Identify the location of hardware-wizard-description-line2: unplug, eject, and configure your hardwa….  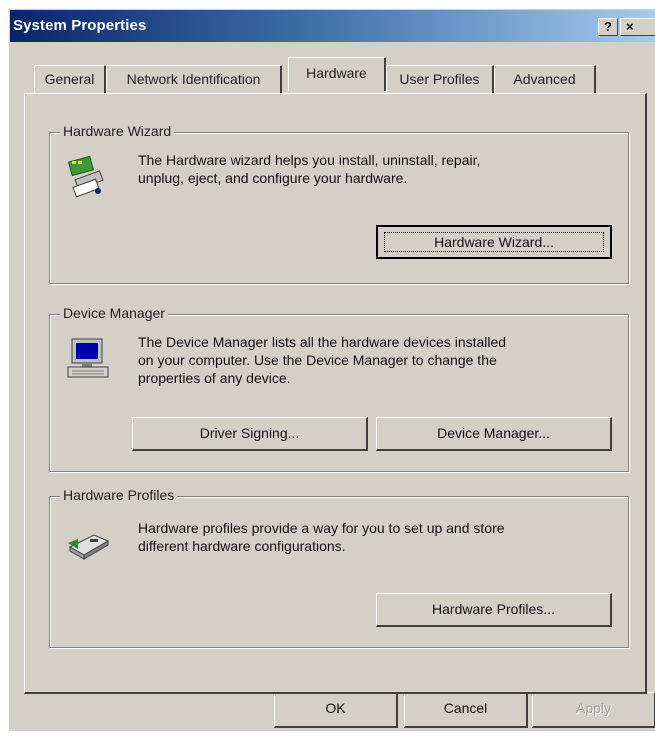
(273, 178).